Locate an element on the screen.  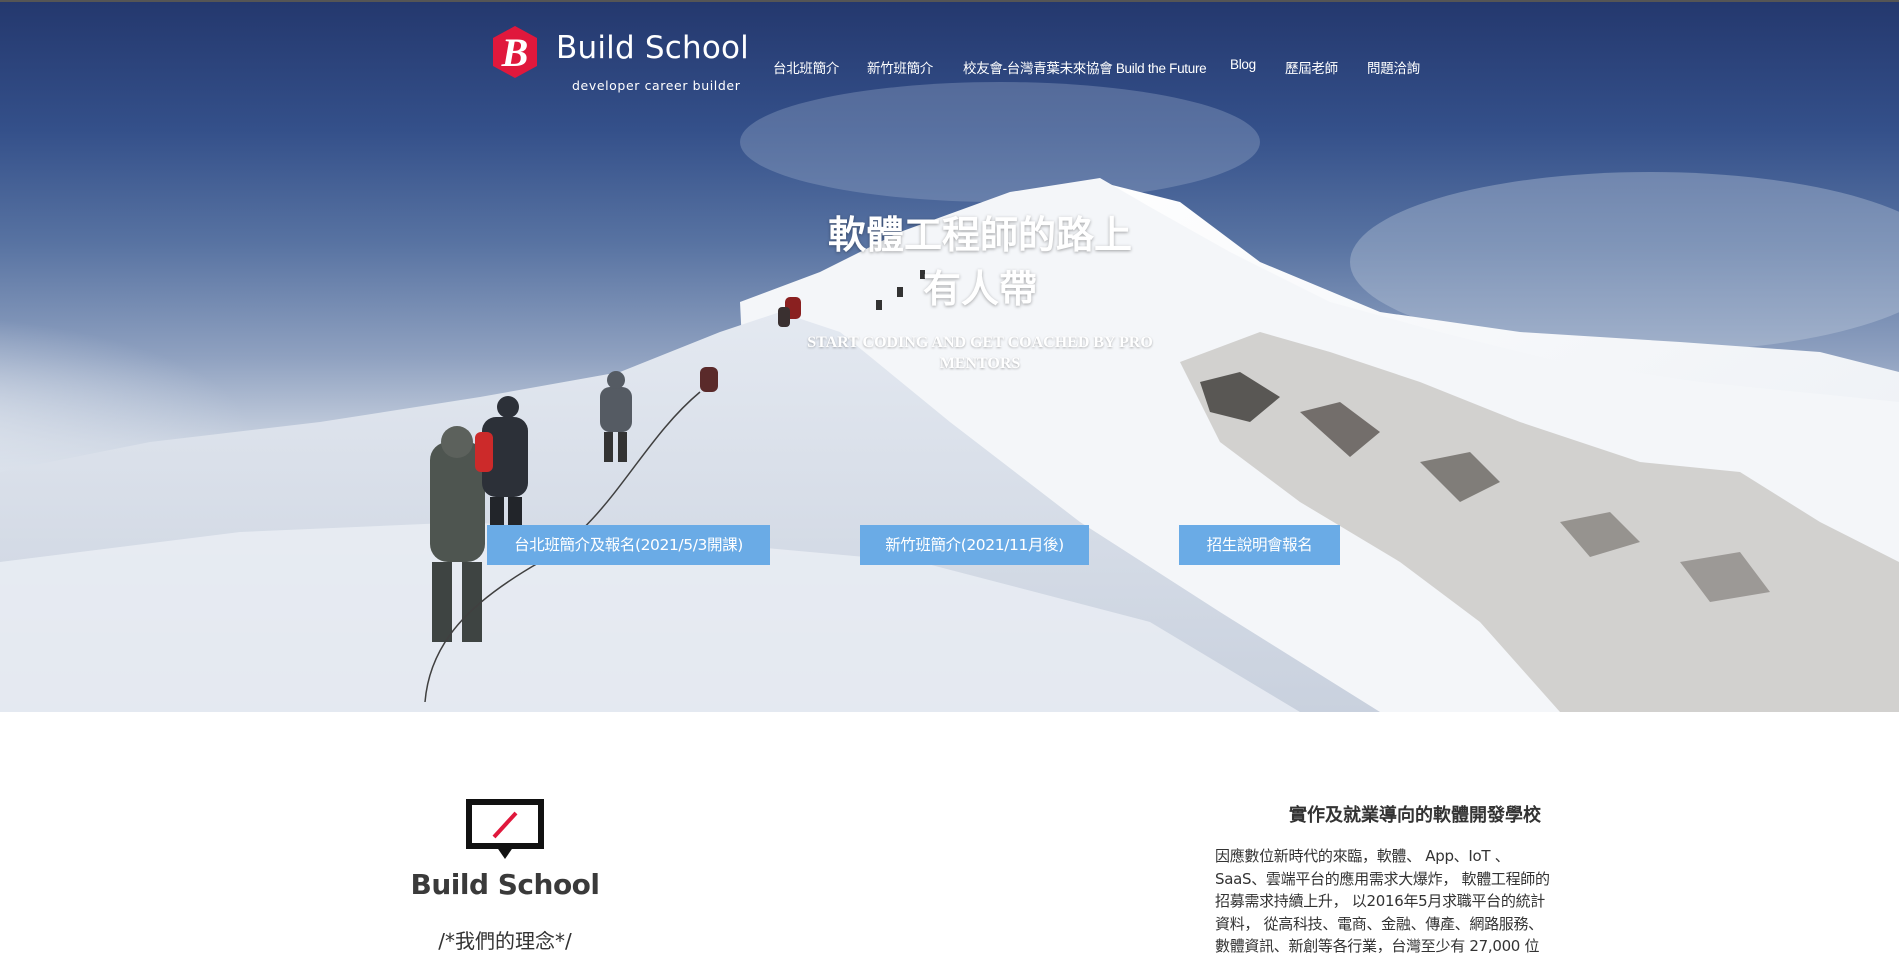
nav-item-contact: 問題洽詢 is located at coordinates (1393, 67).